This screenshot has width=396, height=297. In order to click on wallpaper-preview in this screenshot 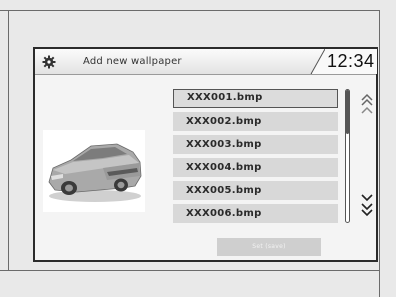, I will do `click(94, 171)`.